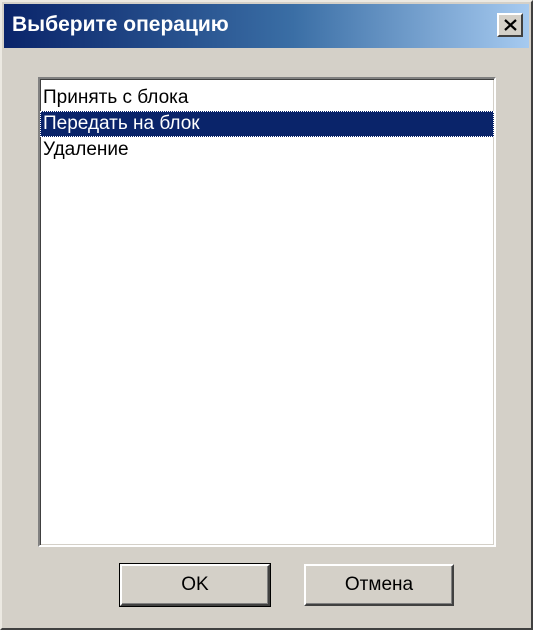 This screenshot has height=630, width=533. Describe the element at coordinates (267, 124) in the screenshot. I see `list-item-transfer: Передать на блок` at that location.